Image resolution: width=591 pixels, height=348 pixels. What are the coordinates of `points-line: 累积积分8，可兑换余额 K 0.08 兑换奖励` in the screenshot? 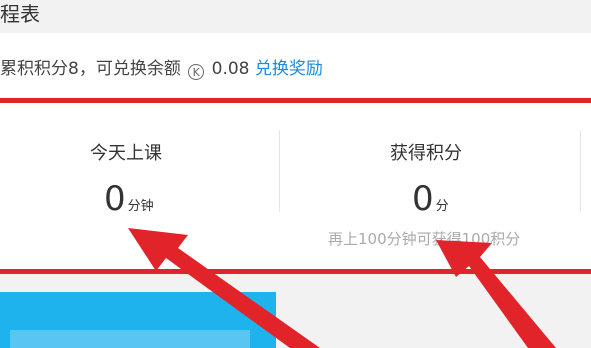 It's located at (161, 69).